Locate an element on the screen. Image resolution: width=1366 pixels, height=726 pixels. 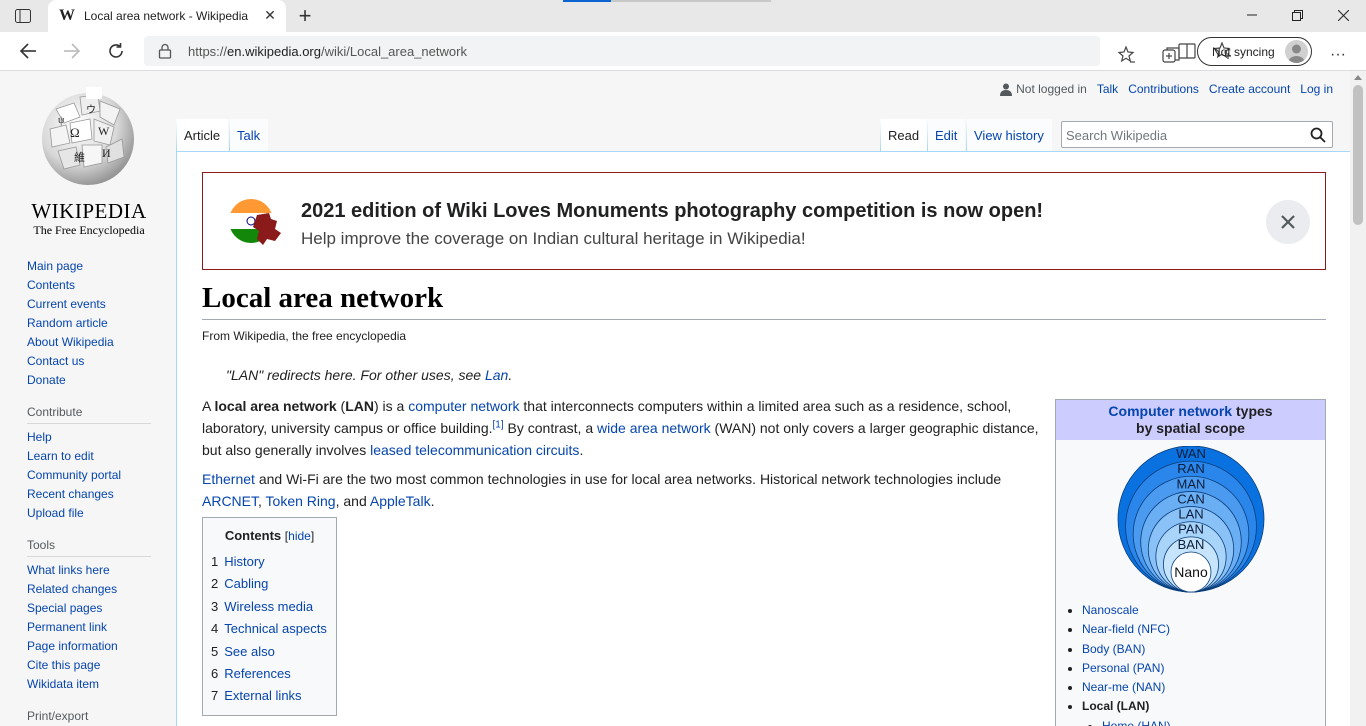
toc-link-external-links: External links is located at coordinates (262, 695).